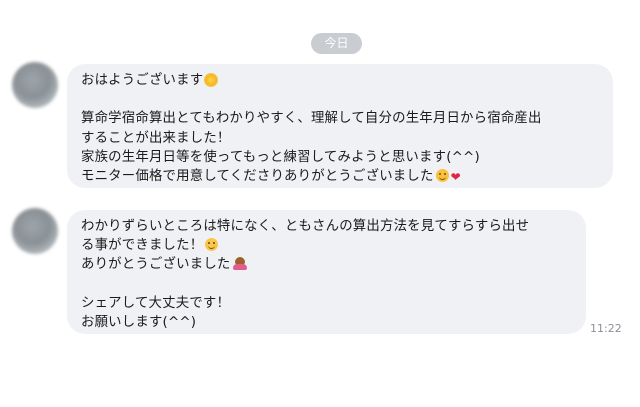 This screenshot has width=640, height=407. Describe the element at coordinates (336, 43) in the screenshot. I see `date-separator: 今日` at that location.